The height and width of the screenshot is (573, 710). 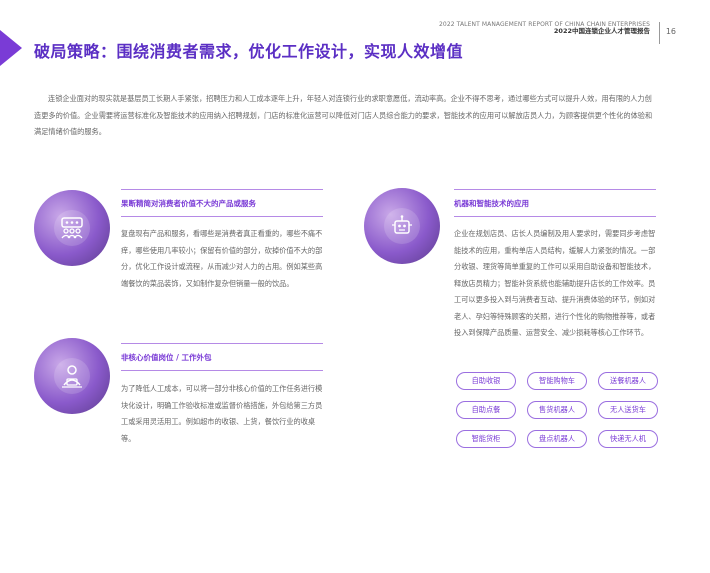 I want to click on robot-gear-icon, so click(x=402, y=226).